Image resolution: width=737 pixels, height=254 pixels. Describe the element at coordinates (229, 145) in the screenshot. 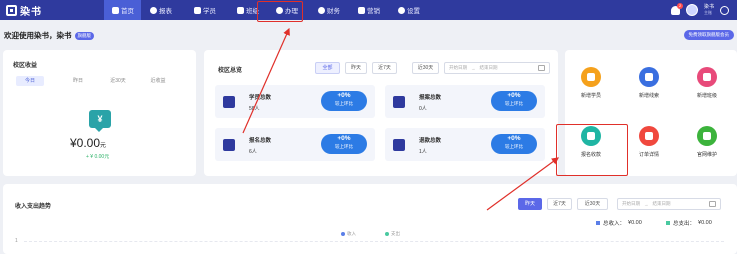

I see `document-icon` at that location.